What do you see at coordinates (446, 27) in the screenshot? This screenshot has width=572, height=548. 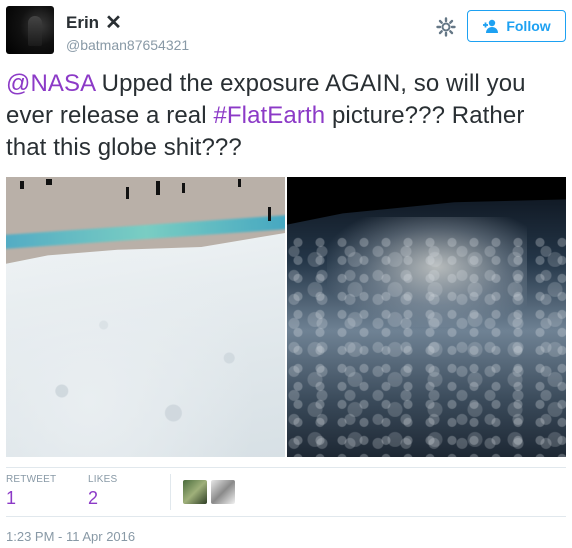 I see `gear-icon` at bounding box center [446, 27].